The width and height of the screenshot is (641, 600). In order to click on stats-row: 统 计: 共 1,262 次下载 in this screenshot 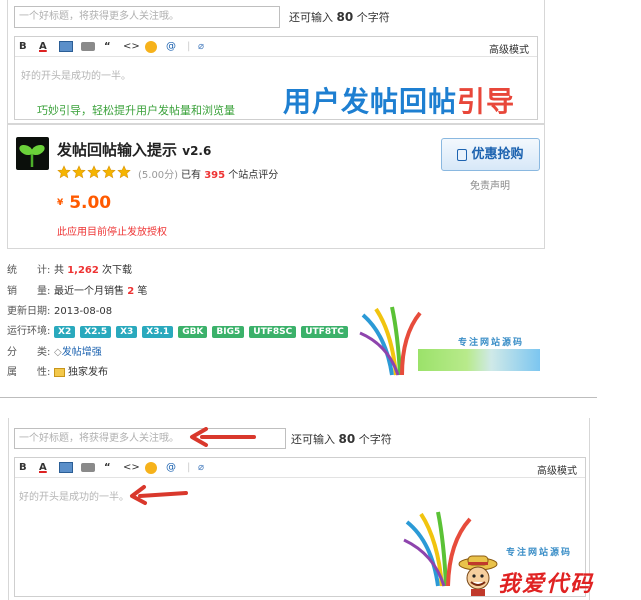, I will do `click(70, 270)`.